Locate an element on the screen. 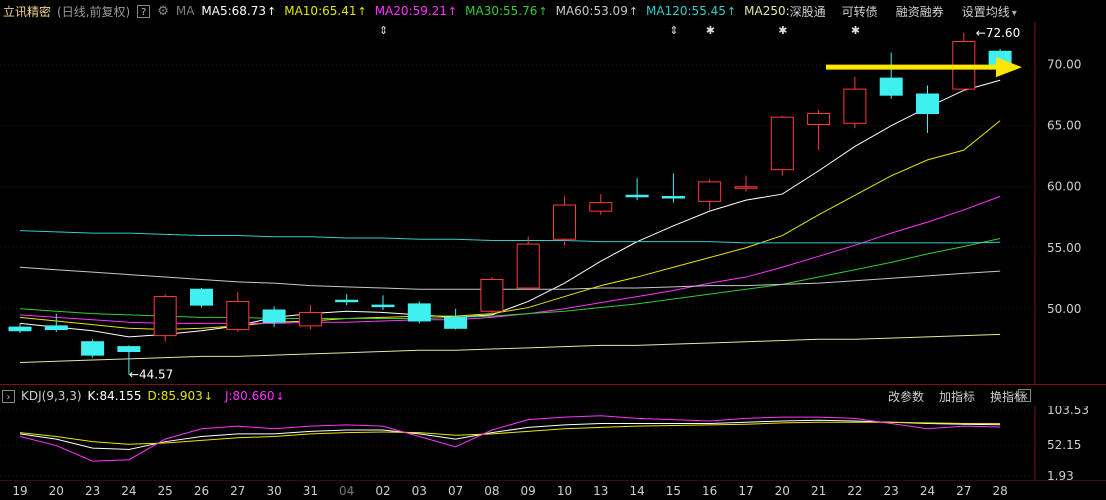  ma-item-ma60: MA60:53.09 is located at coordinates (592, 11).